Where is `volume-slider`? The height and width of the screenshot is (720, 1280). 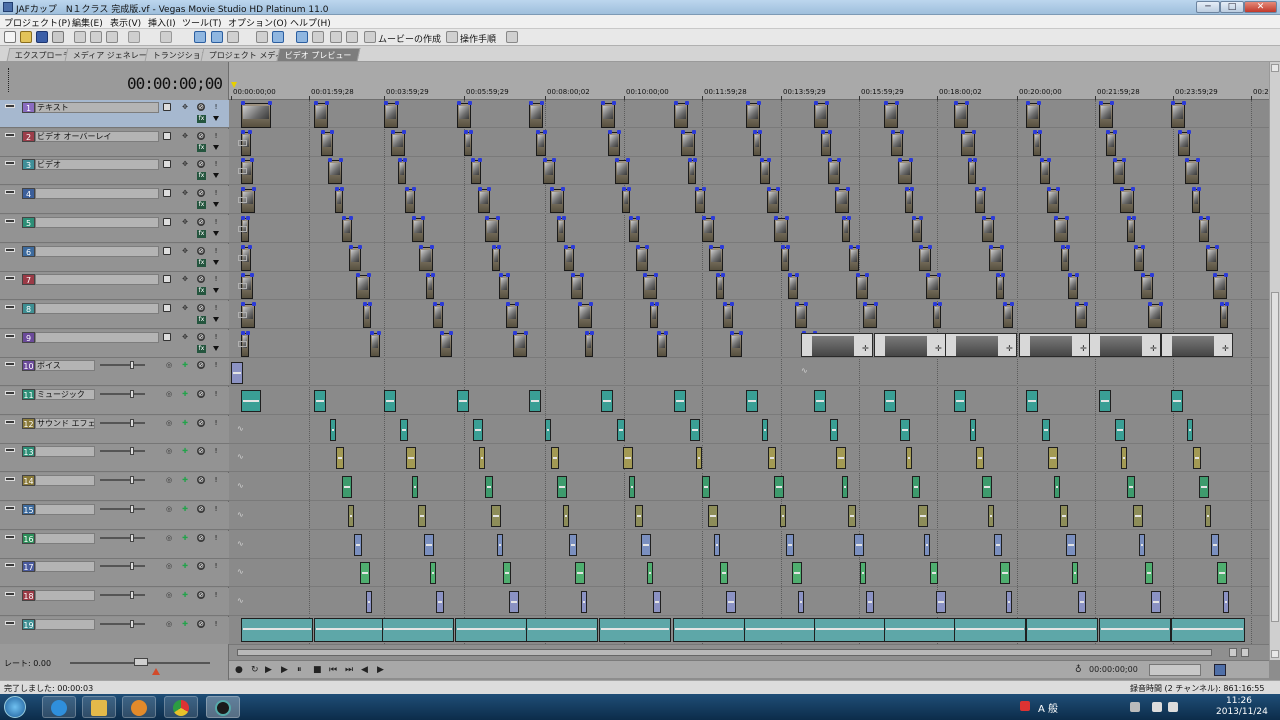 volume-slider is located at coordinates (122, 422).